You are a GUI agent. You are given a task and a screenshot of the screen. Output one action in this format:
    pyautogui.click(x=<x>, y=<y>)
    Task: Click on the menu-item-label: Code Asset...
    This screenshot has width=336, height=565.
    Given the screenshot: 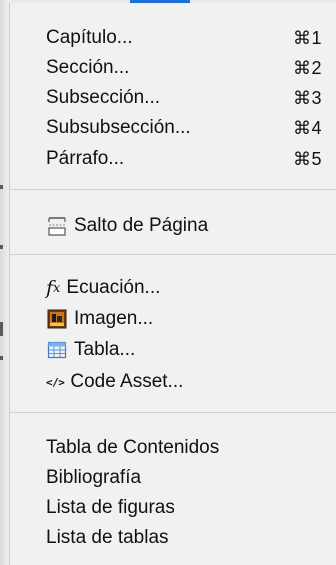 What is the action you would take?
    pyautogui.click(x=127, y=381)
    